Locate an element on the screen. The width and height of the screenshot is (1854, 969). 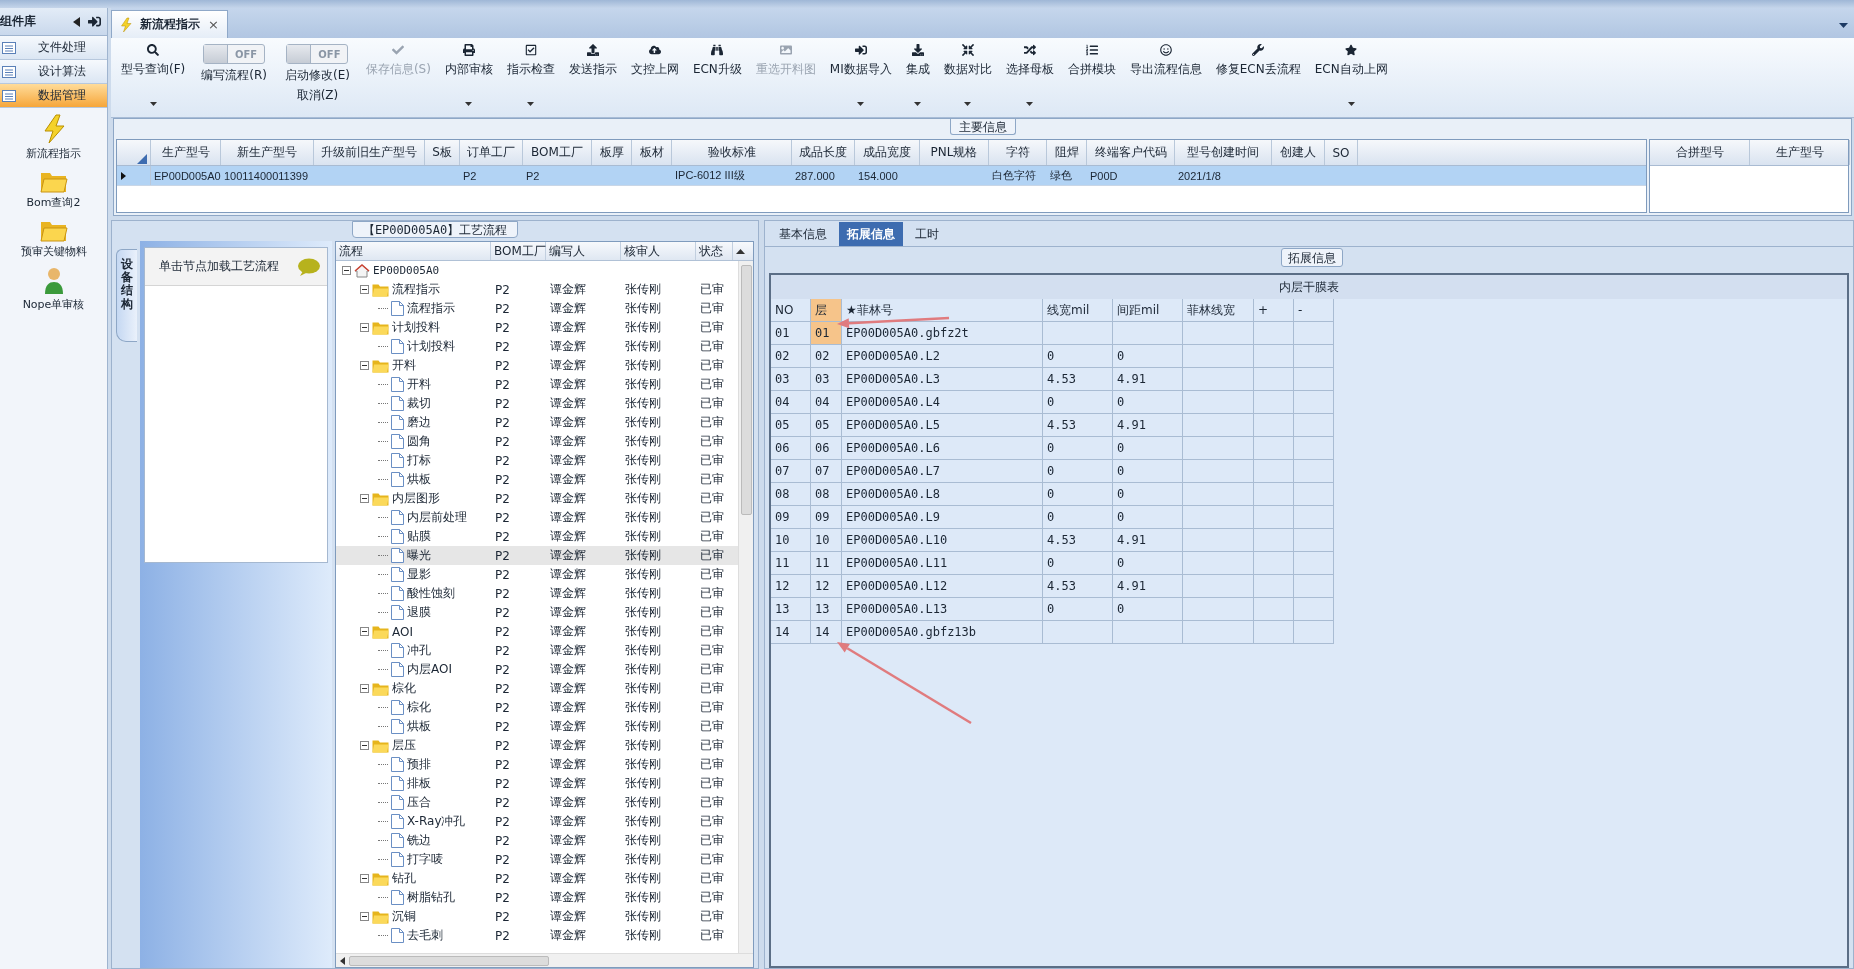
column-header: 成品长度 is located at coordinates (823, 152).